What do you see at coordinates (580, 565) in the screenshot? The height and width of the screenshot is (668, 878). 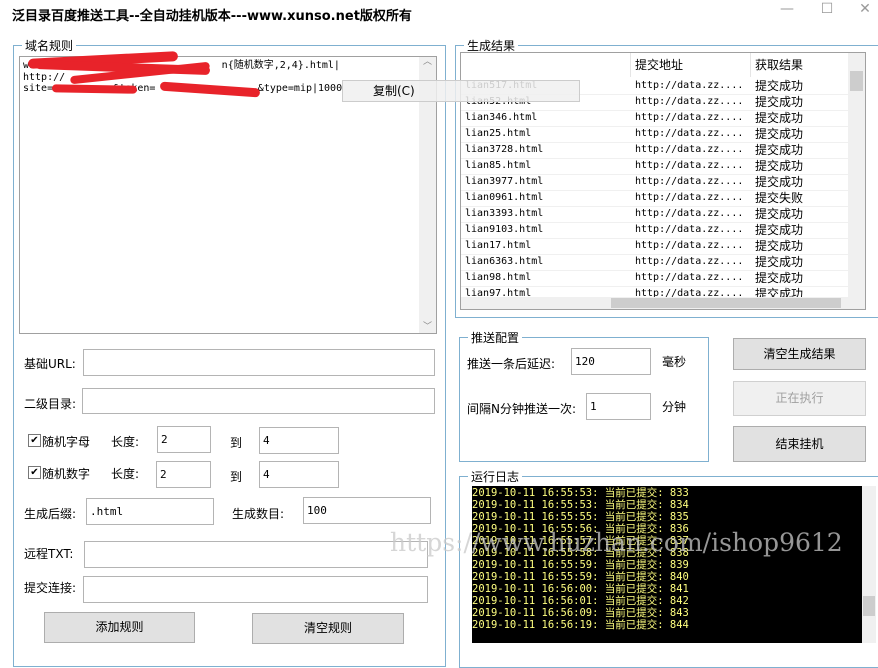 I see `log-line: 2019-10-11 16:55:59: 当前已提交: 839` at bounding box center [580, 565].